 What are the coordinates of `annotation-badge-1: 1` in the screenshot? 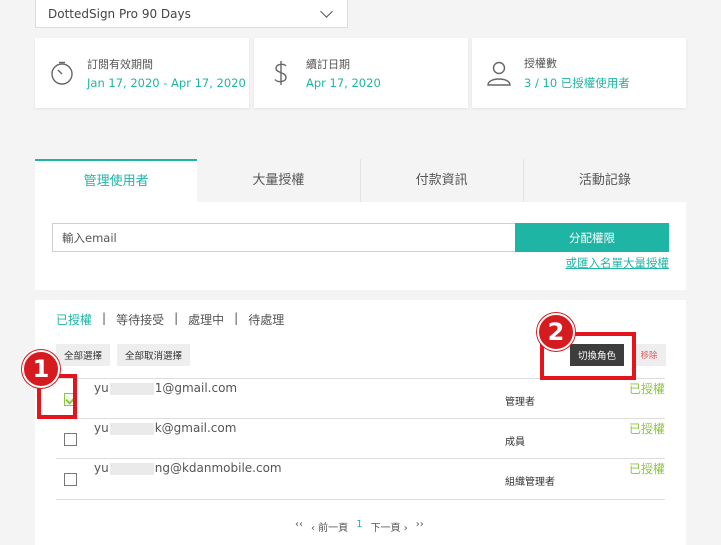 It's located at (41, 369).